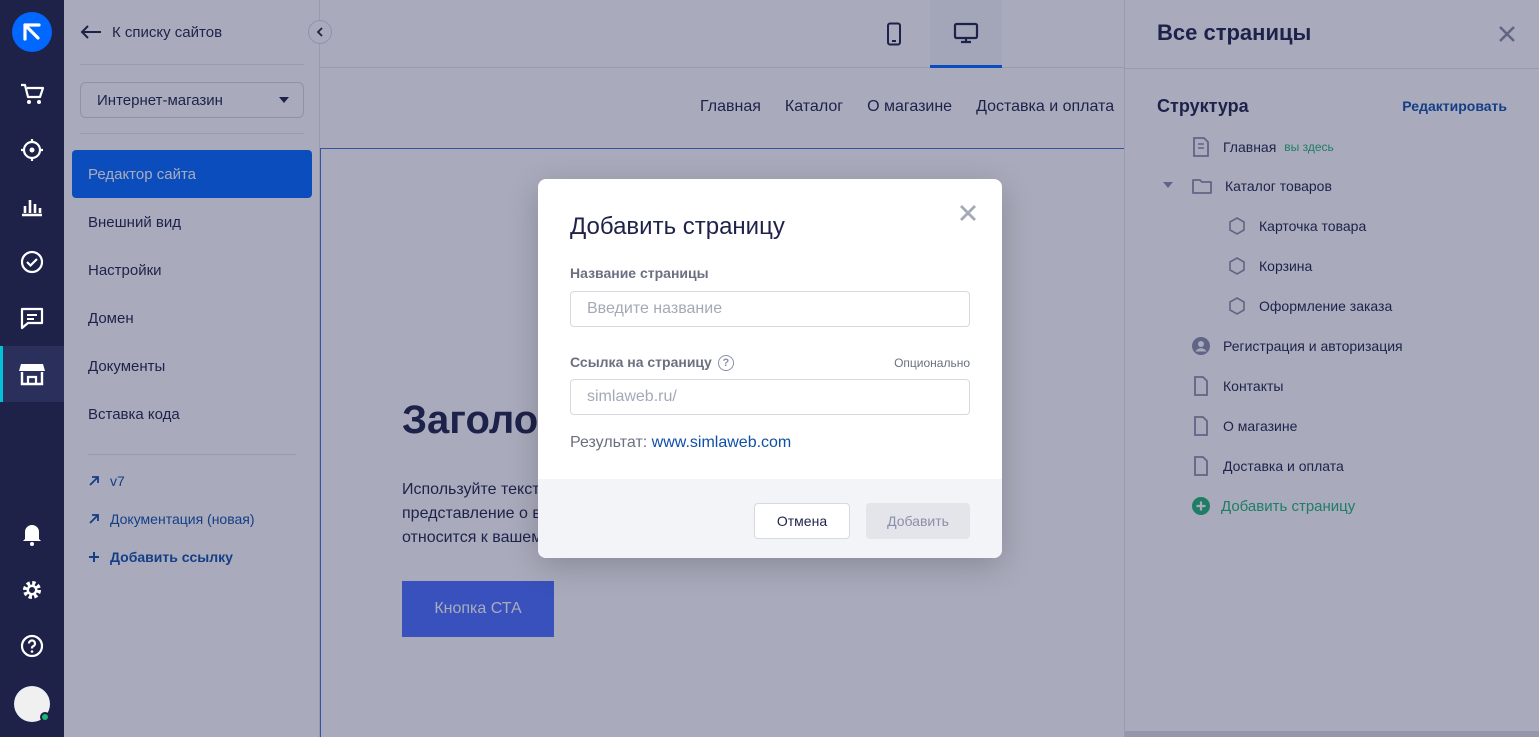  I want to click on cart-icon, so click(32, 94).